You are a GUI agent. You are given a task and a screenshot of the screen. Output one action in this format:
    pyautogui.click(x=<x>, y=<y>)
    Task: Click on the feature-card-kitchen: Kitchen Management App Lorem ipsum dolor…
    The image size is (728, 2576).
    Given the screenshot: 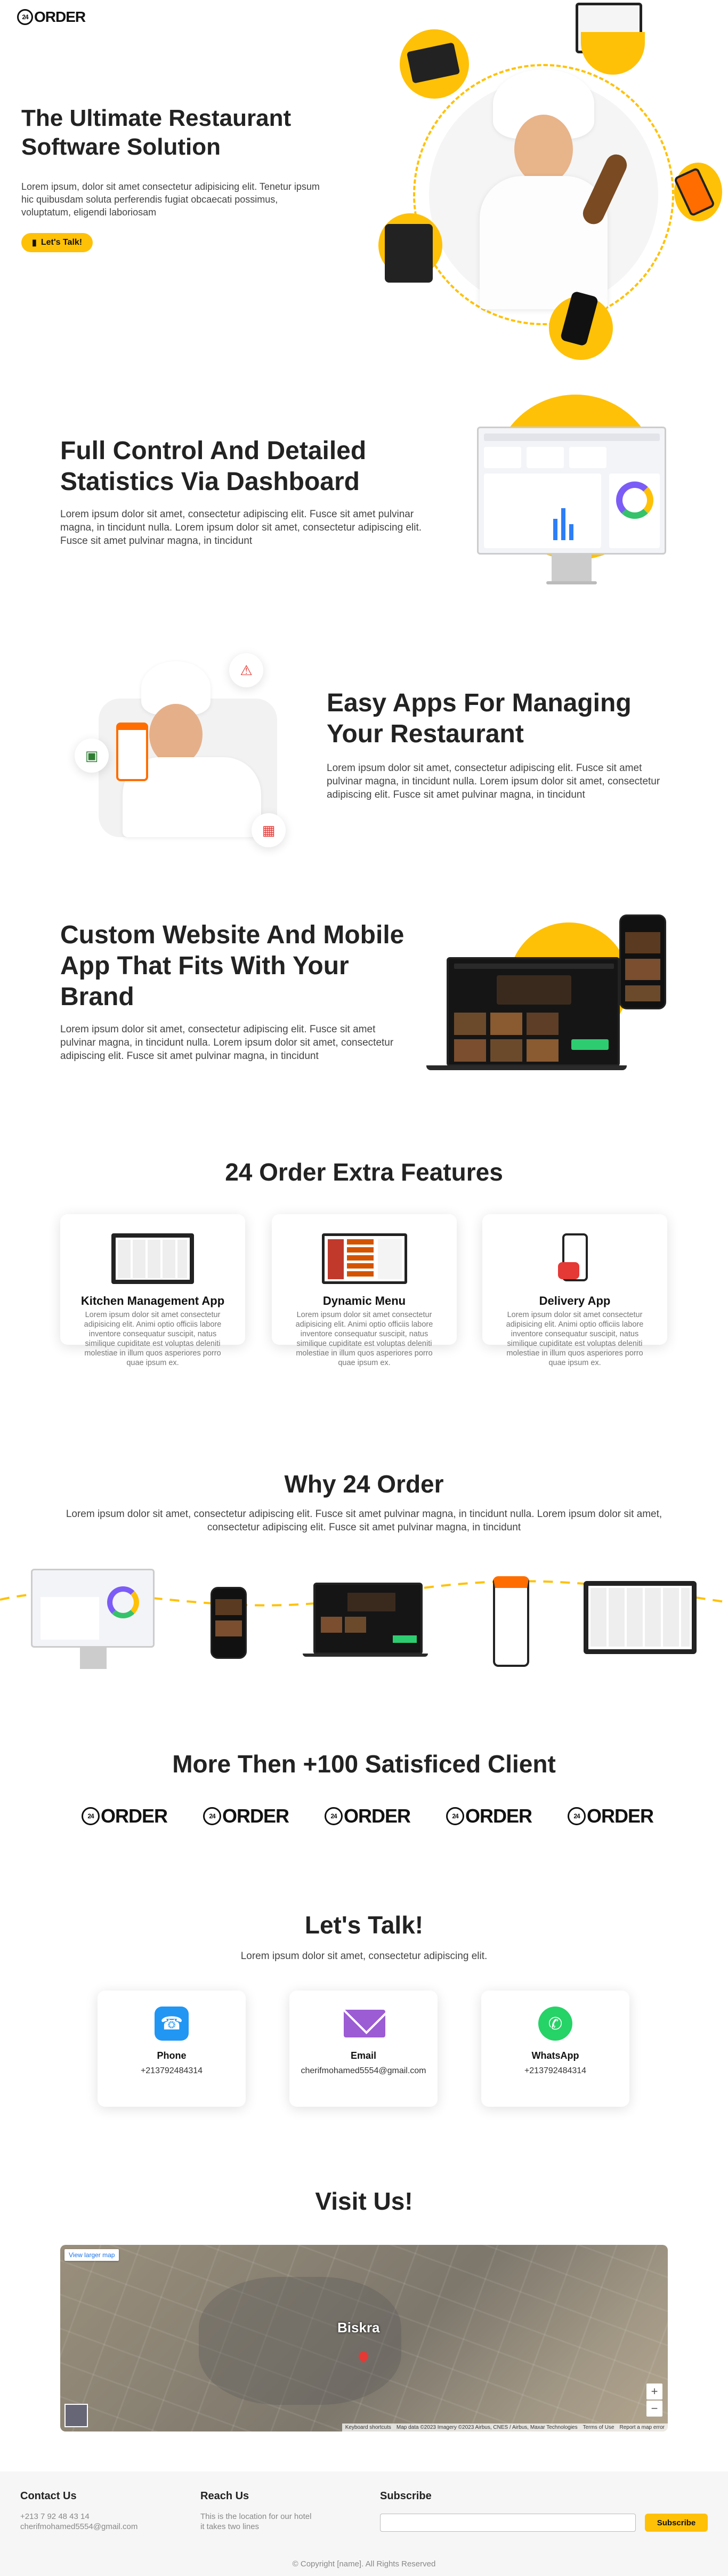 What is the action you would take?
    pyautogui.click(x=153, y=1291)
    